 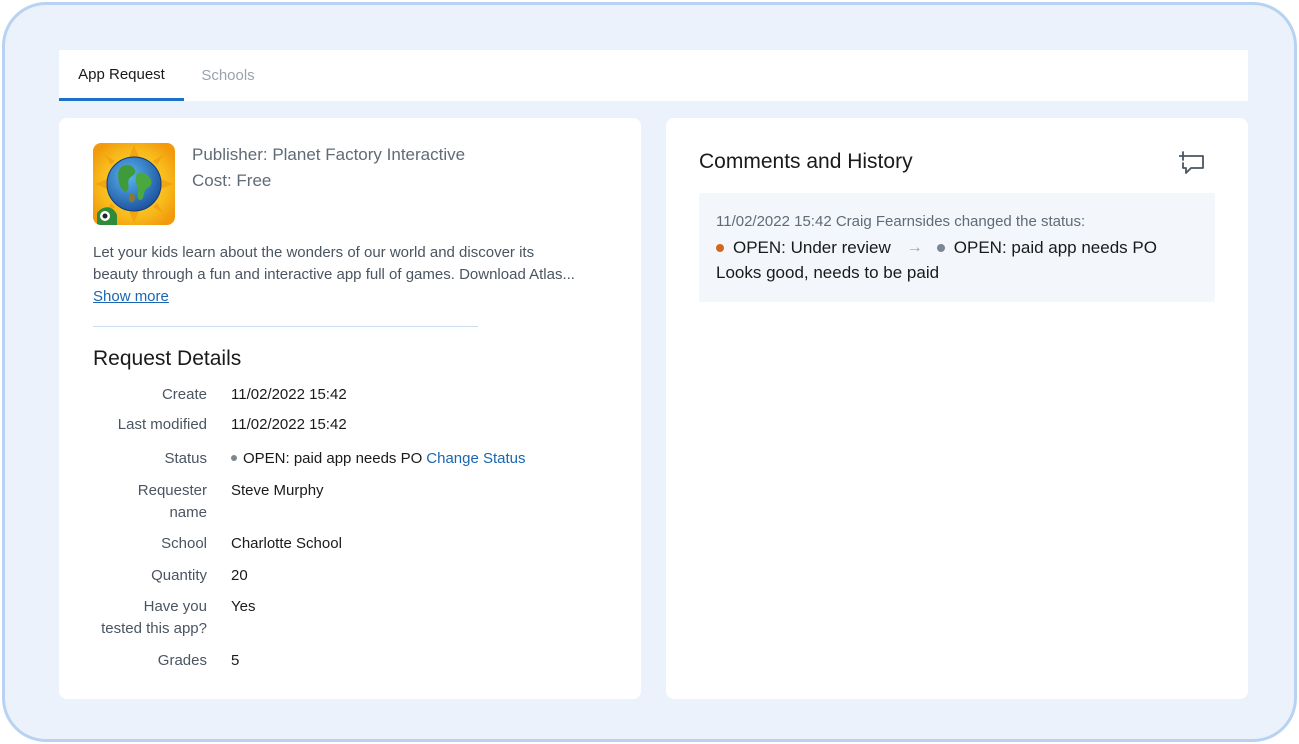 I want to click on label-line: name, so click(x=188, y=512).